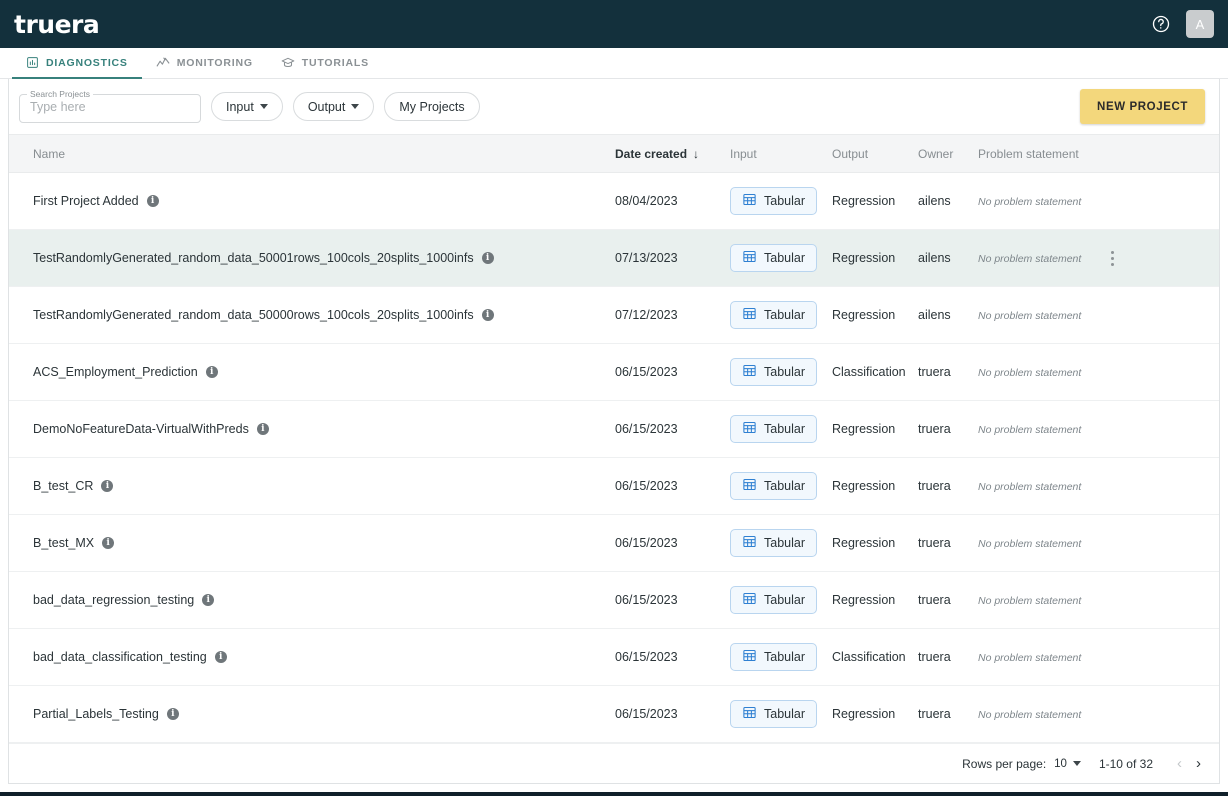 The height and width of the screenshot is (796, 1228). What do you see at coordinates (432, 106) in the screenshot?
I see `filter-my-projects-button: My Projects` at bounding box center [432, 106].